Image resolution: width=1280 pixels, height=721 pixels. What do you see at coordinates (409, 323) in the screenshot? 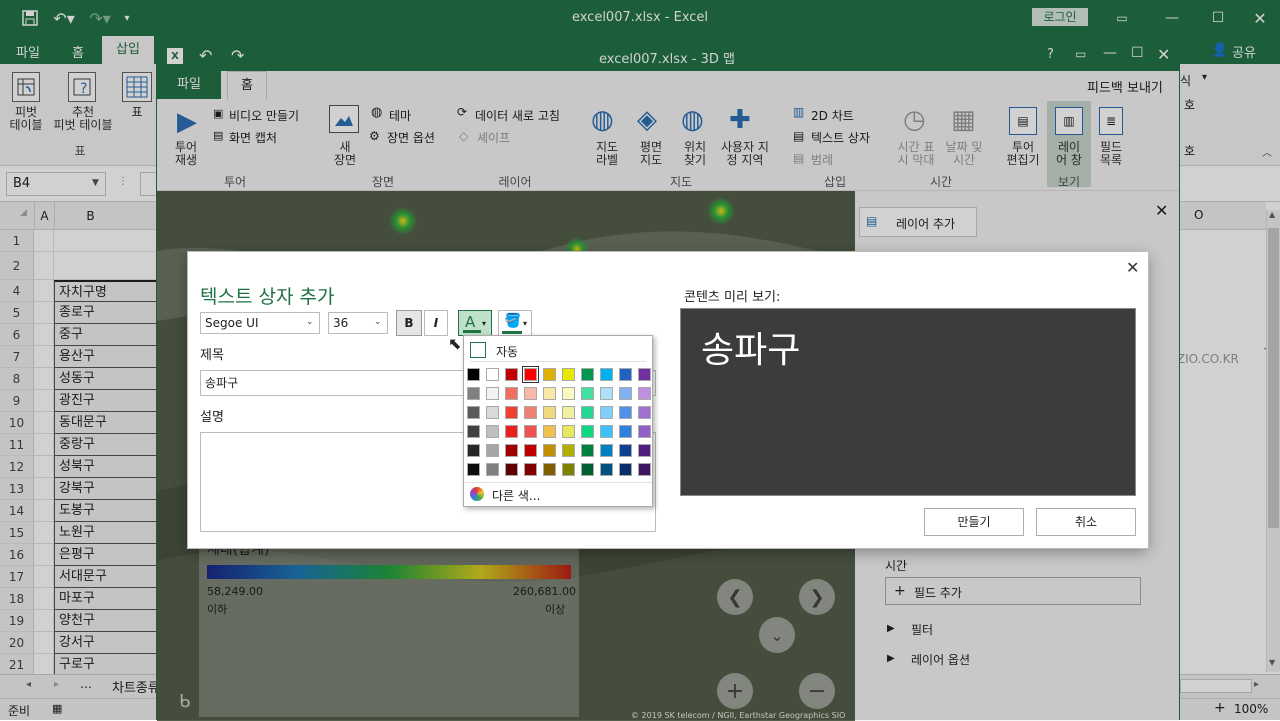
I see `bold-button: B` at bounding box center [409, 323].